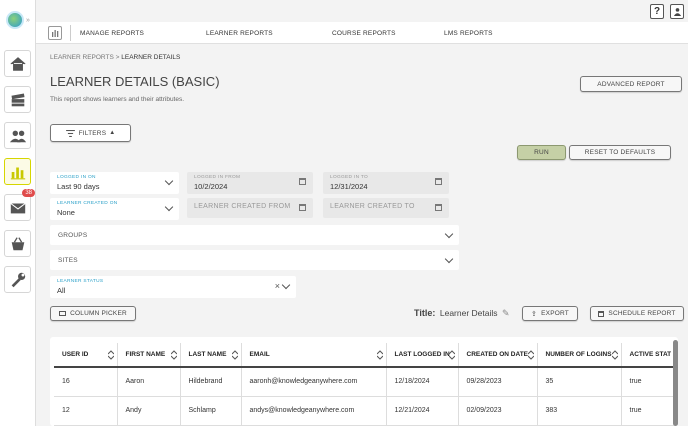  Describe the element at coordinates (80, 281) in the screenshot. I see `learner-status-label: LEARNER STATUS` at that location.